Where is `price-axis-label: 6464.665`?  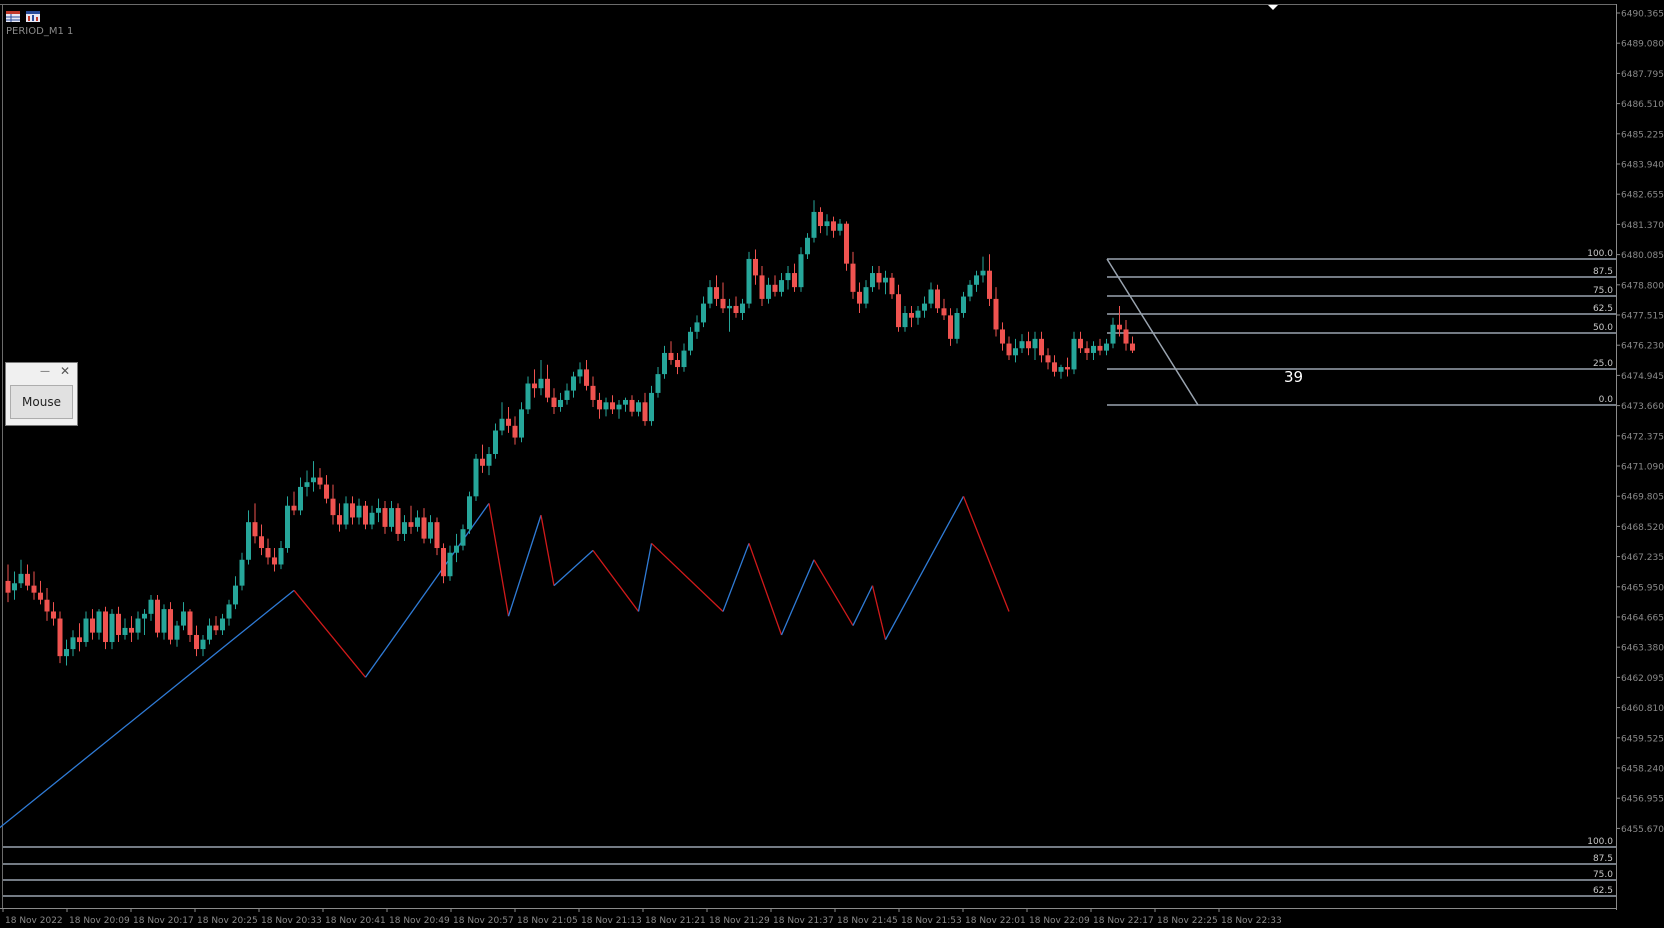
price-axis-label: 6464.665 is located at coordinates (1642, 619).